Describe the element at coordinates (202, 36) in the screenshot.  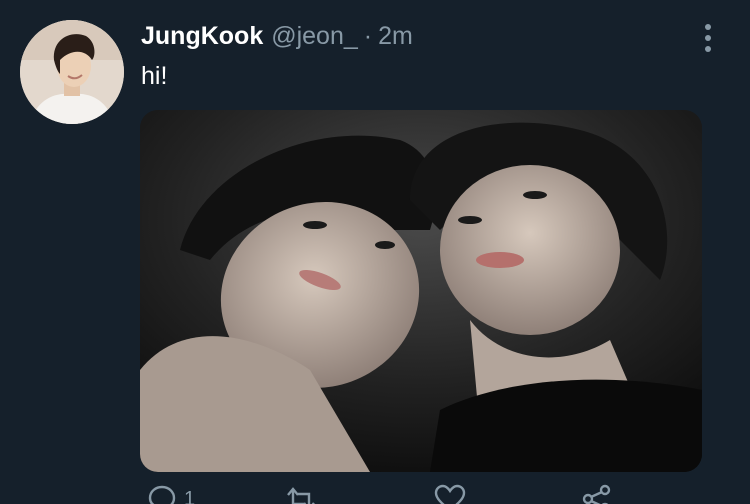
I see `author-name: JungKook` at that location.